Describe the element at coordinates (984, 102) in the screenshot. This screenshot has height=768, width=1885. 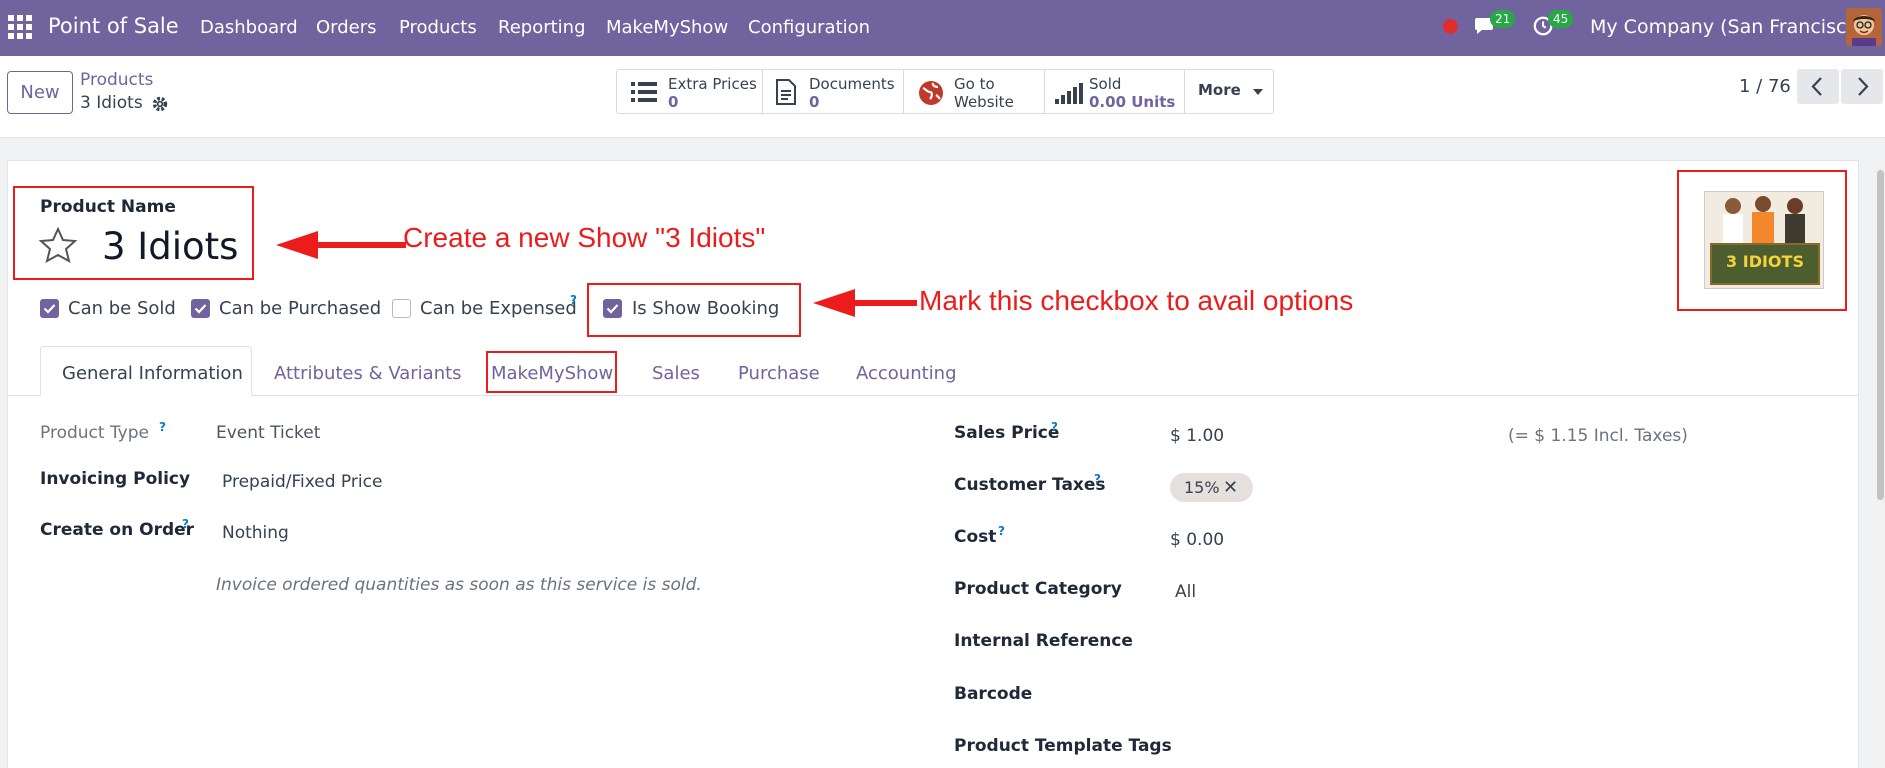
I see `website-label: Website` at that location.